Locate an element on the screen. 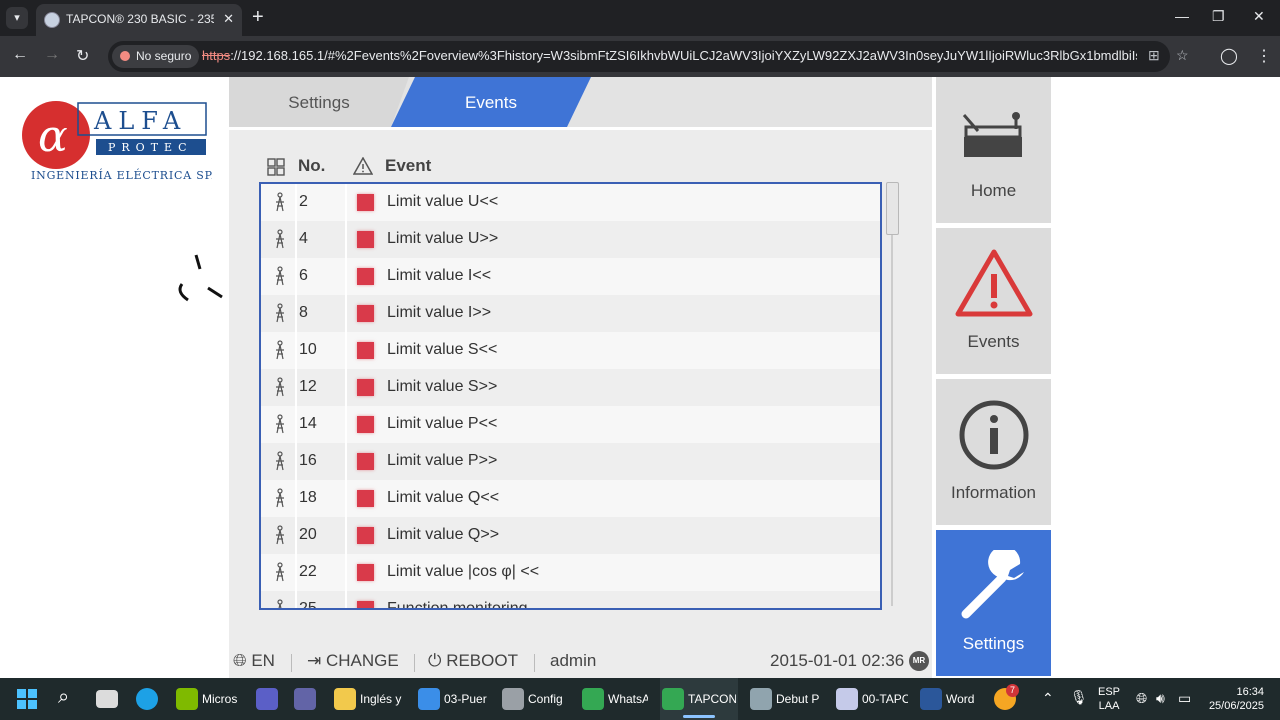 The image size is (1280, 720). nav-events: Events is located at coordinates (993, 301).